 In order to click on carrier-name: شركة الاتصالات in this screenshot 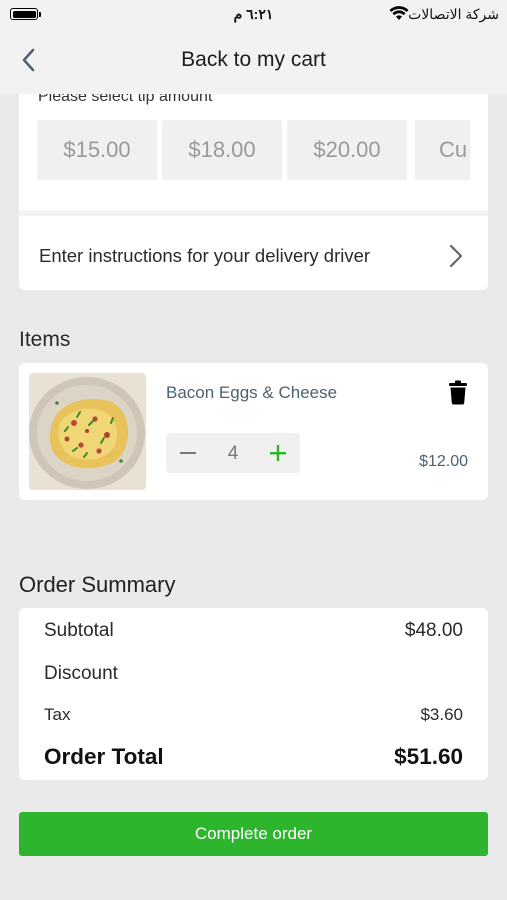, I will do `click(453, 14)`.